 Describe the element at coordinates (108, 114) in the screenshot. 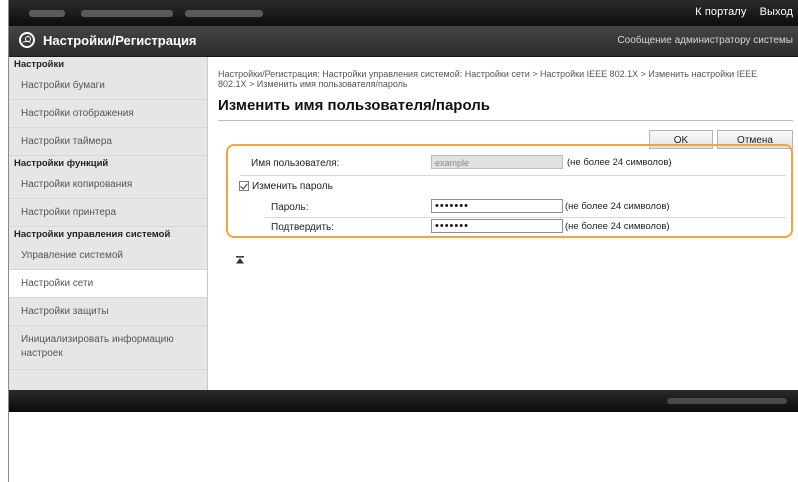

I see `sidebar-item-display-settings: Настройки отображения` at that location.